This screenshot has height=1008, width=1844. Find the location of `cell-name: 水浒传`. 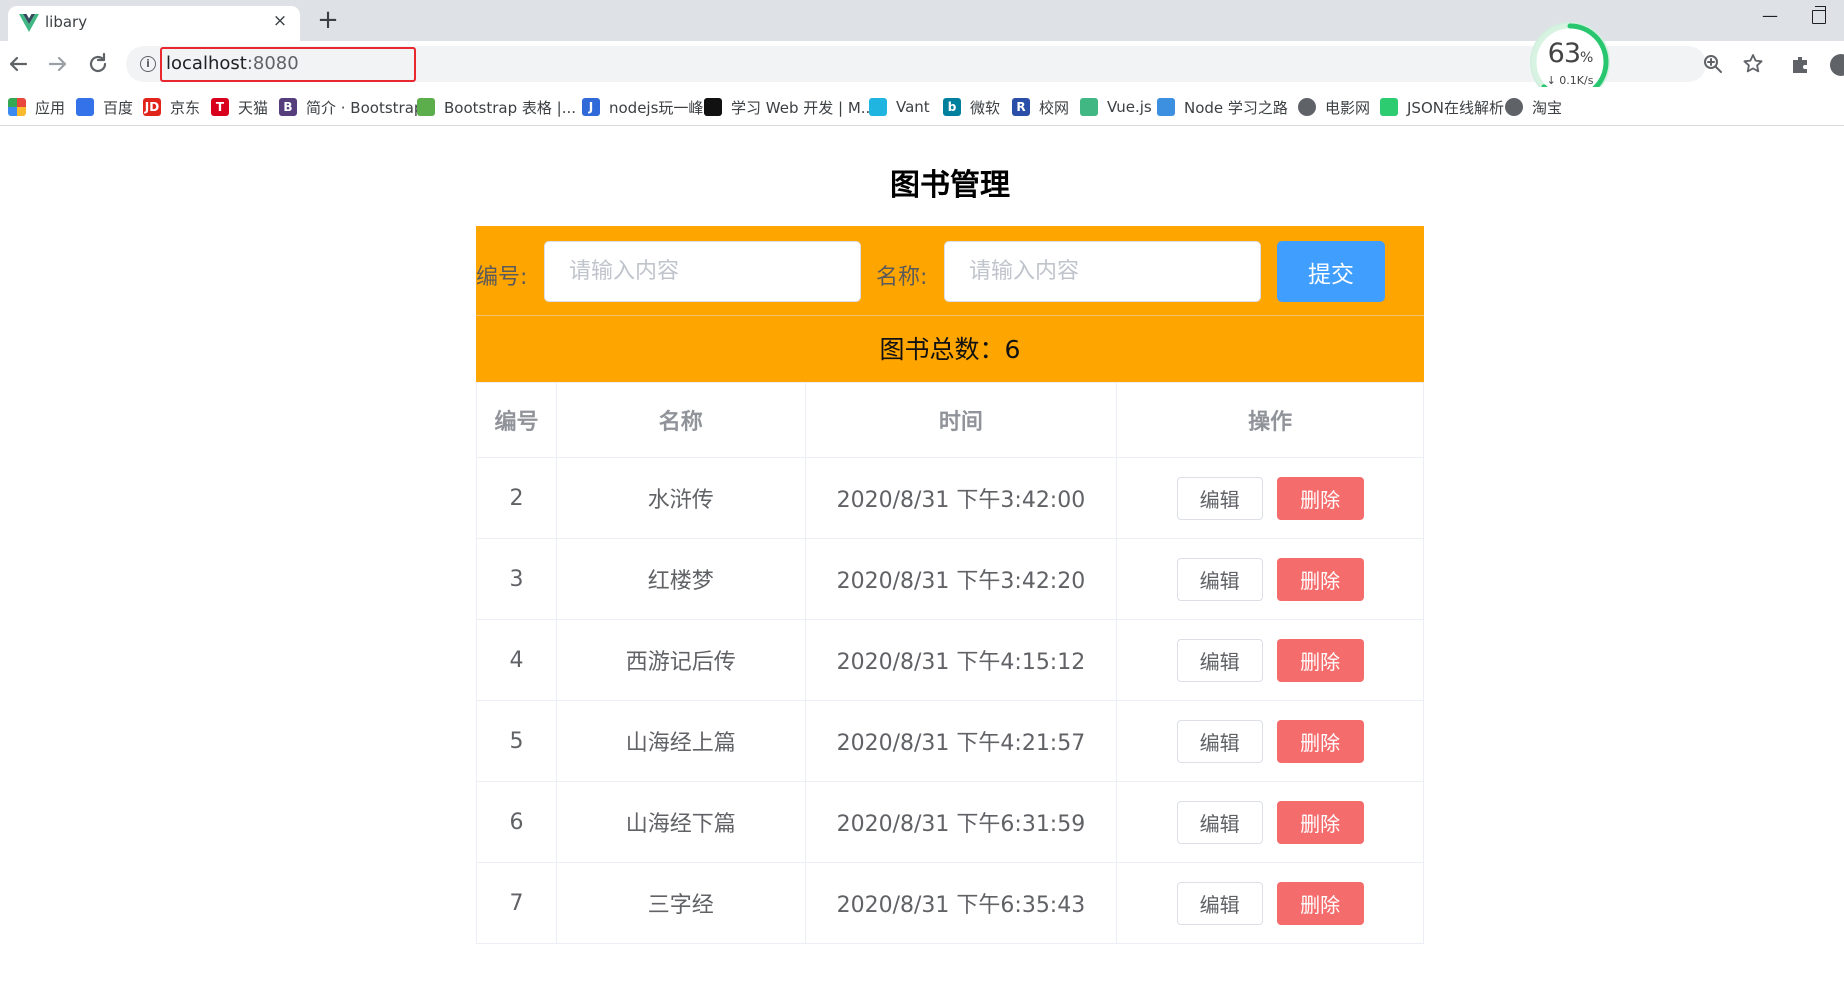

cell-name: 水浒传 is located at coordinates (680, 498).